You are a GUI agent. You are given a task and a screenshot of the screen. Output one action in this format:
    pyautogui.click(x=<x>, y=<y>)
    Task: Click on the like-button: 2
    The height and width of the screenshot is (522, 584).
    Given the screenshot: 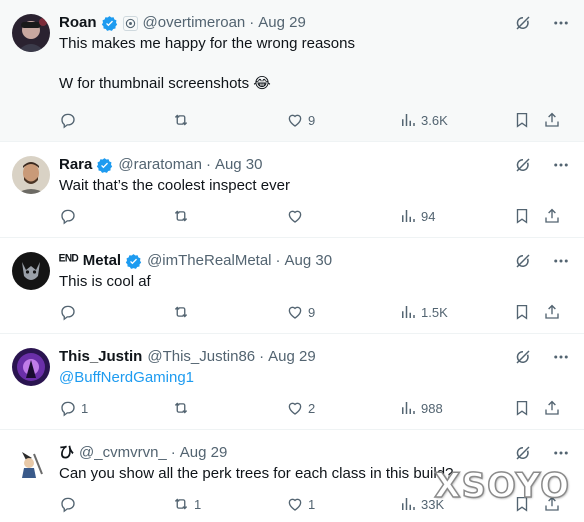 What is the action you would take?
    pyautogui.click(x=300, y=408)
    